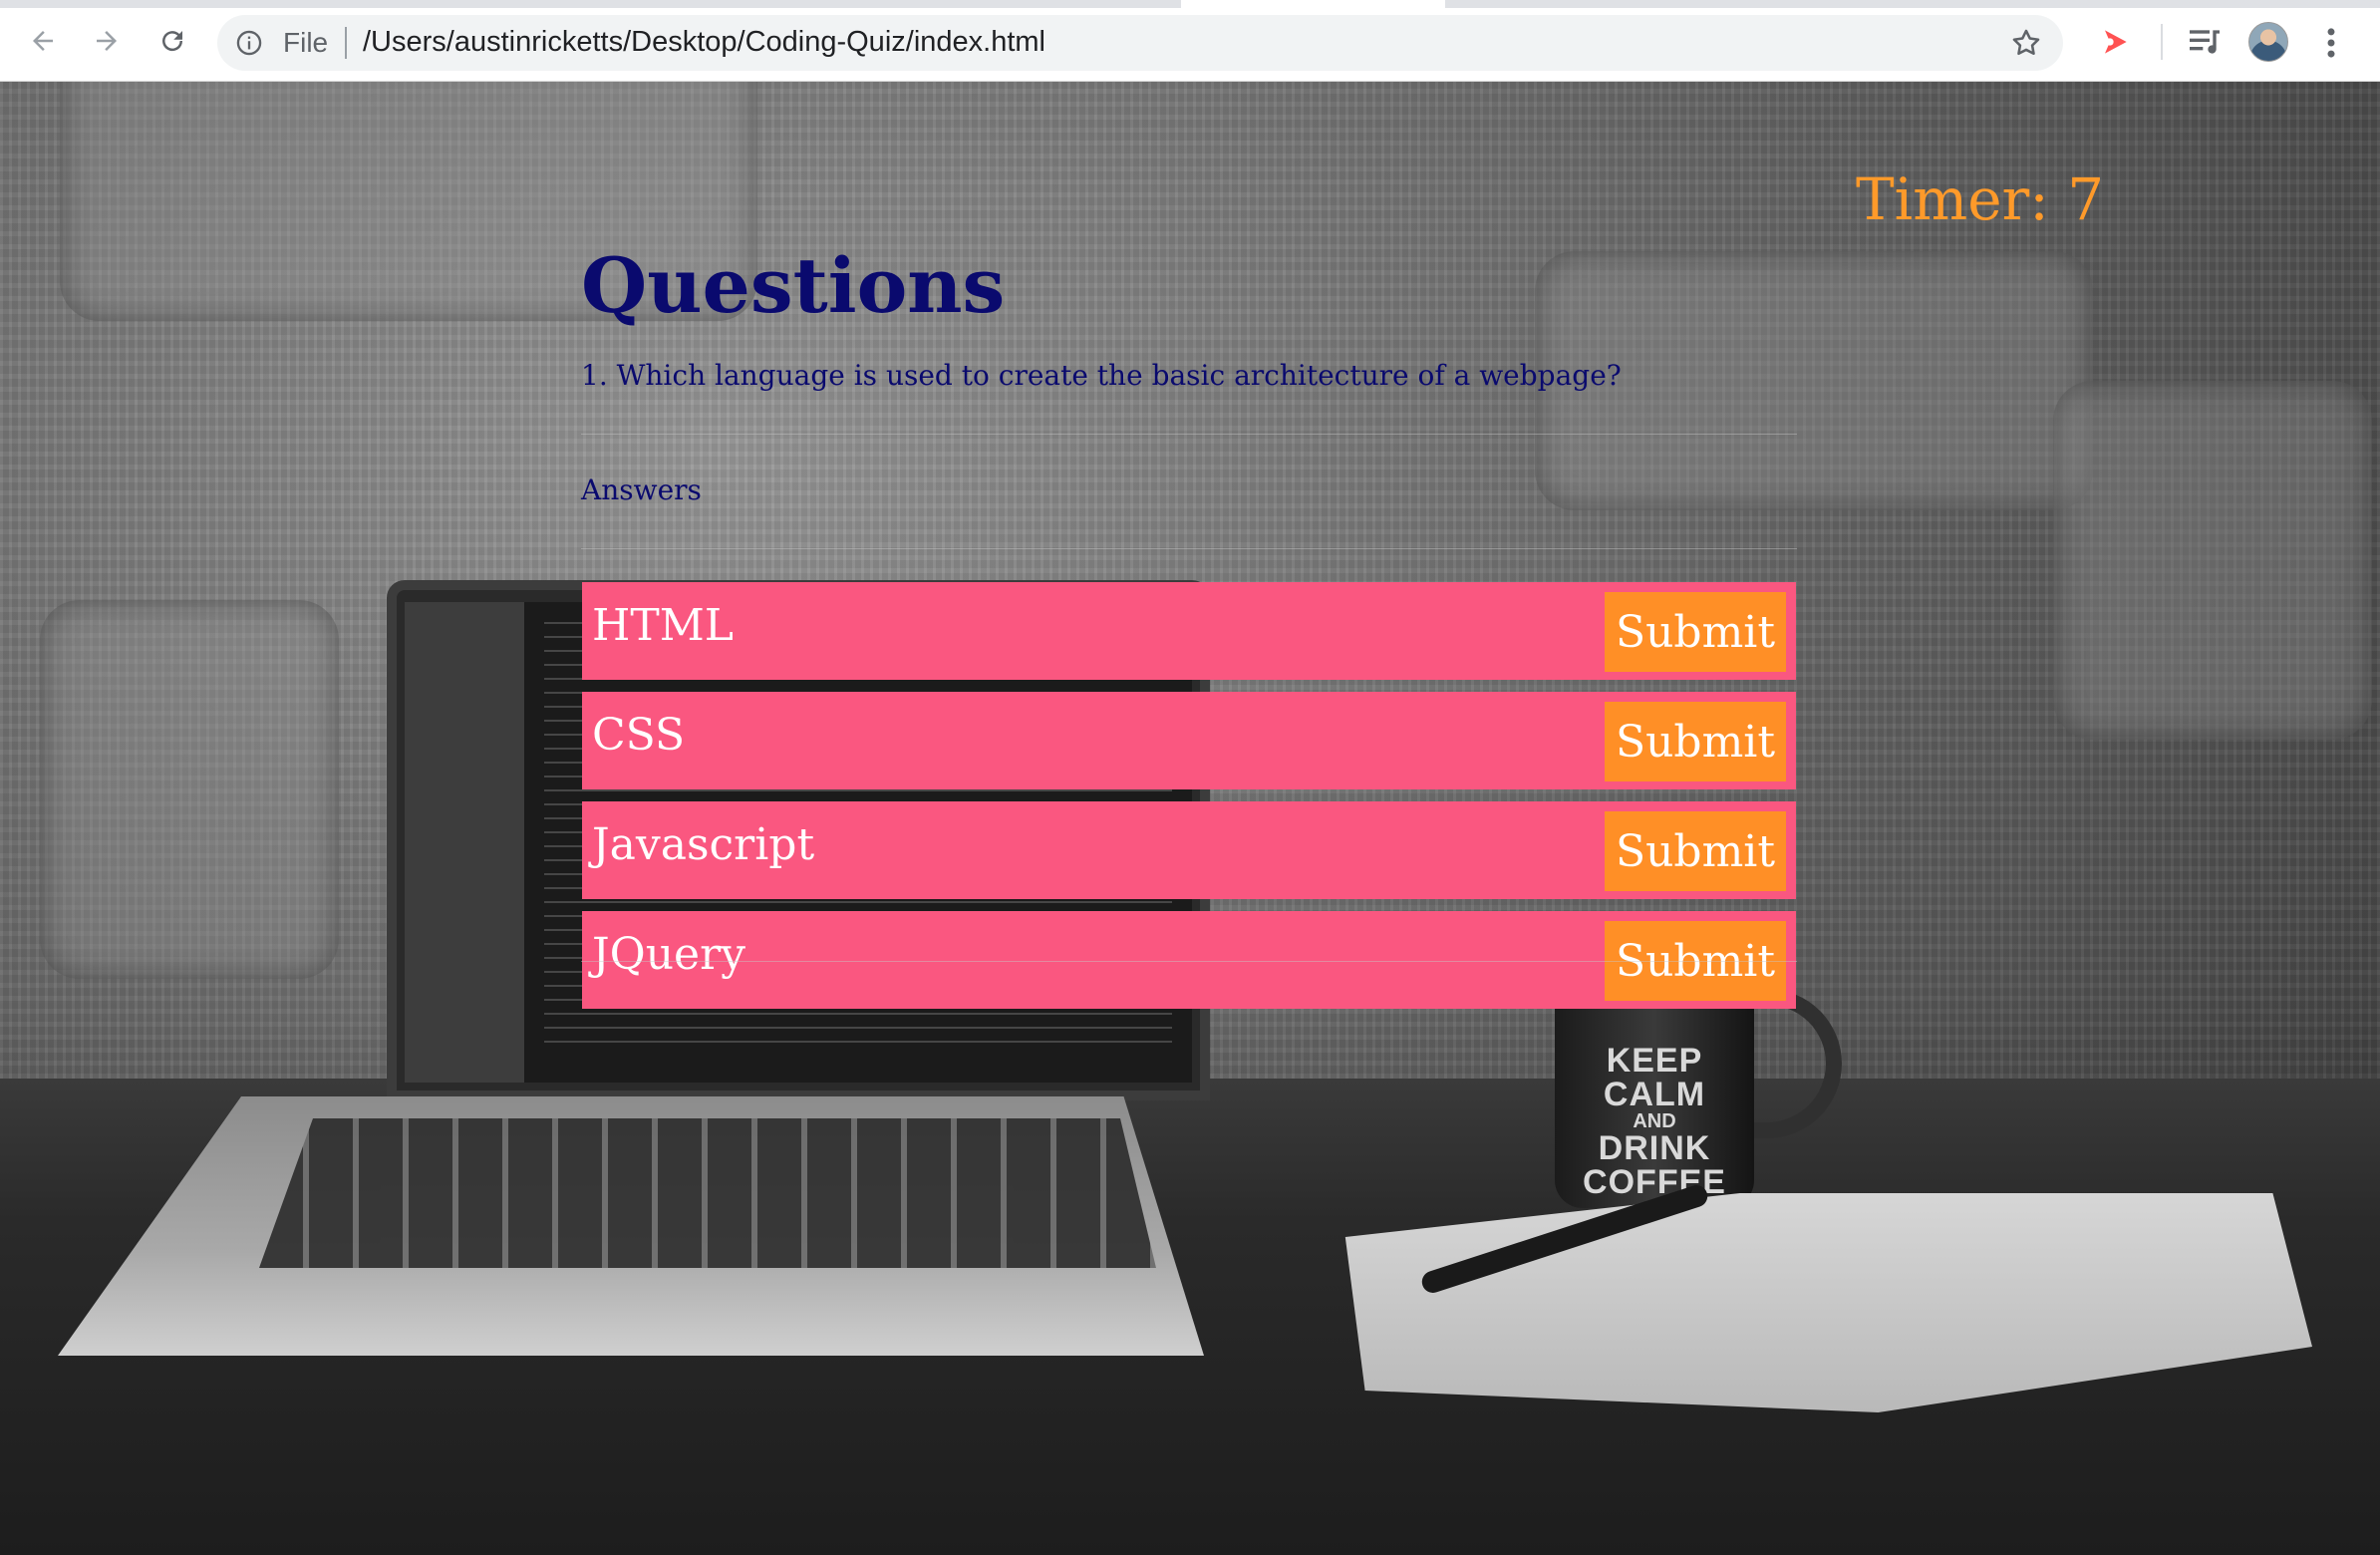 This screenshot has height=1555, width=2380. I want to click on answer-label: JQuery, so click(668, 954).